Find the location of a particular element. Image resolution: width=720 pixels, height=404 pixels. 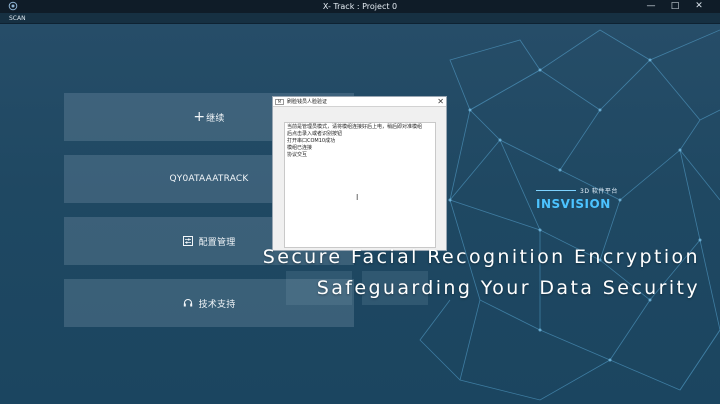

dialog-close-button: ✕ is located at coordinates (440, 101).